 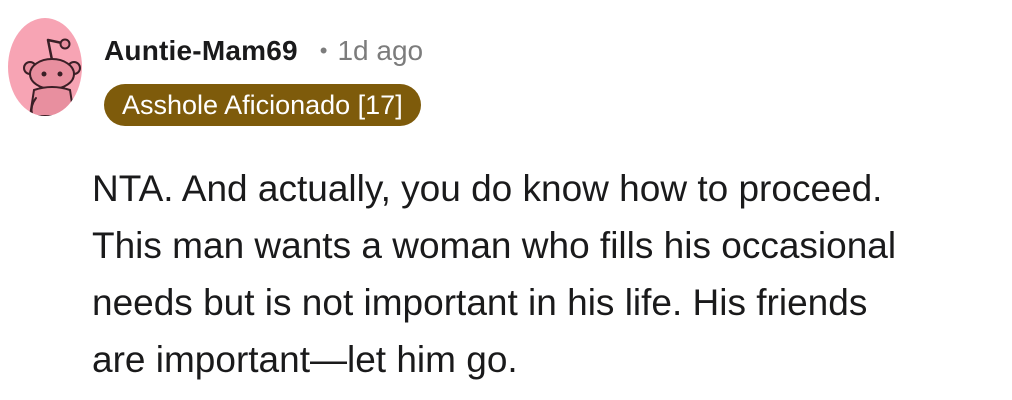 I want to click on comment-meta: Auntie-Mam69 • 1d ago, so click(x=263, y=51).